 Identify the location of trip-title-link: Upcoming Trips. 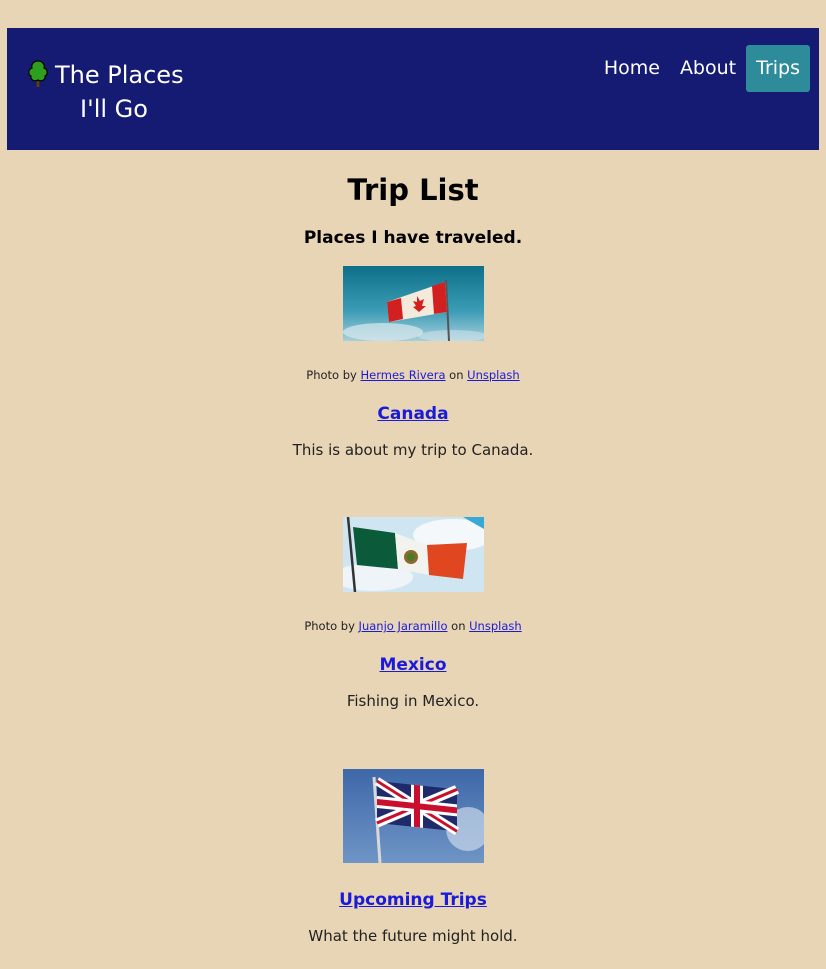
(413, 900).